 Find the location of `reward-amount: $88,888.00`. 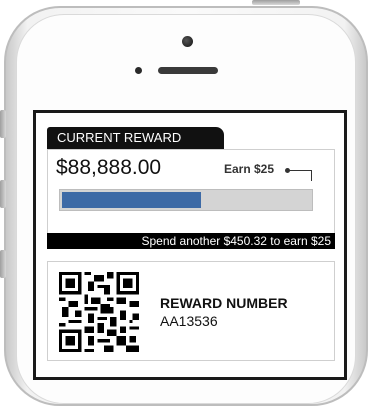

reward-amount: $88,888.00 is located at coordinates (109, 167).